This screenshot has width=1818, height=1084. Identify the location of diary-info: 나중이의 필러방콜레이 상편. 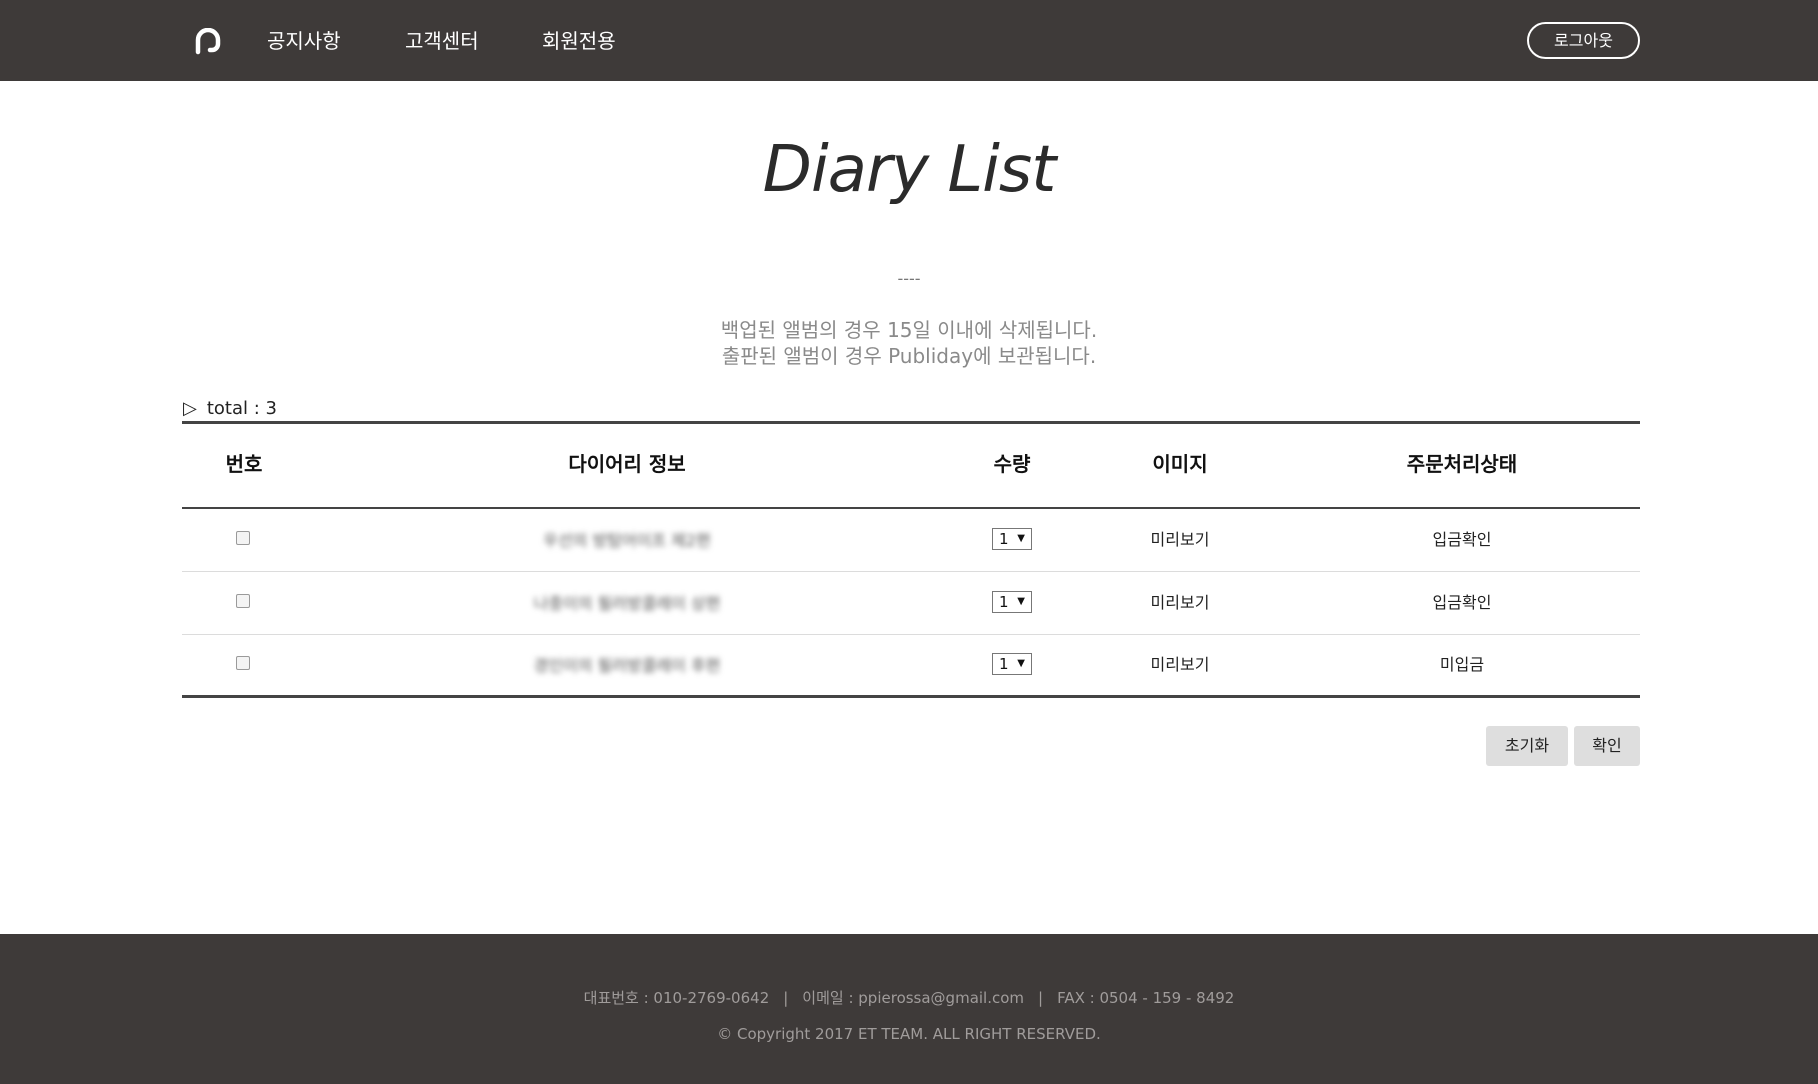
(627, 603).